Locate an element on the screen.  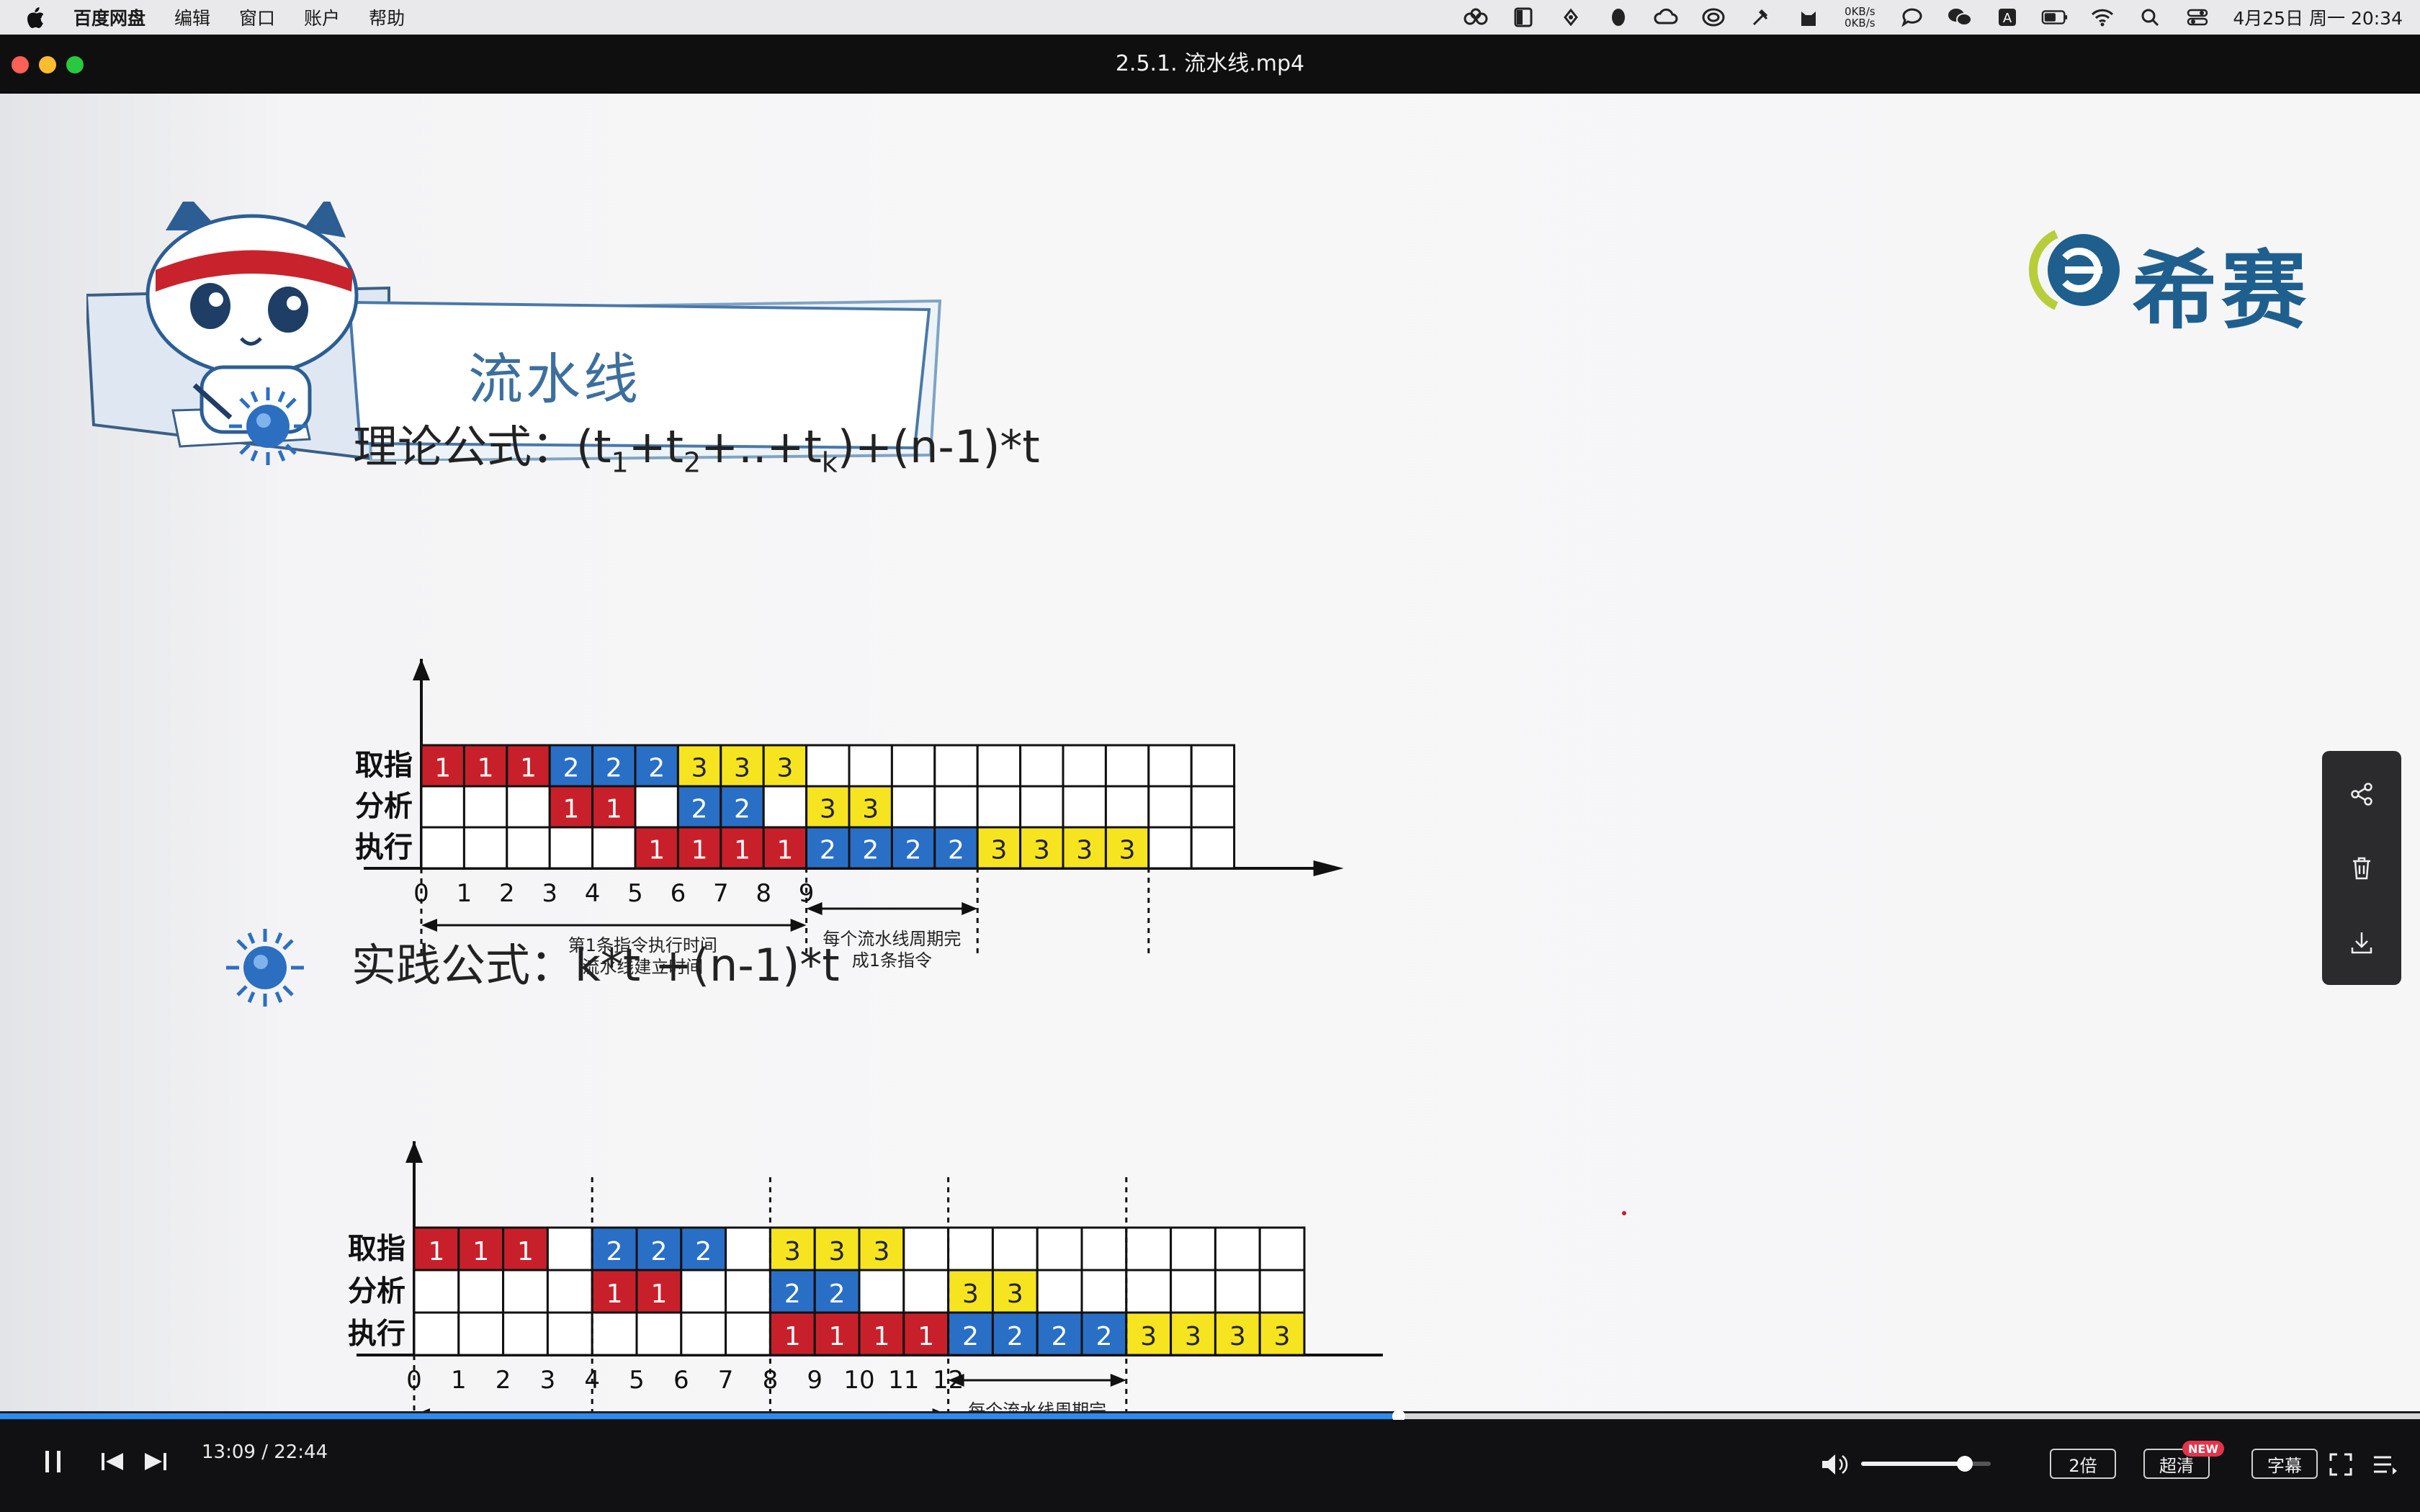
svg-text: A is located at coordinates (2008, 18).